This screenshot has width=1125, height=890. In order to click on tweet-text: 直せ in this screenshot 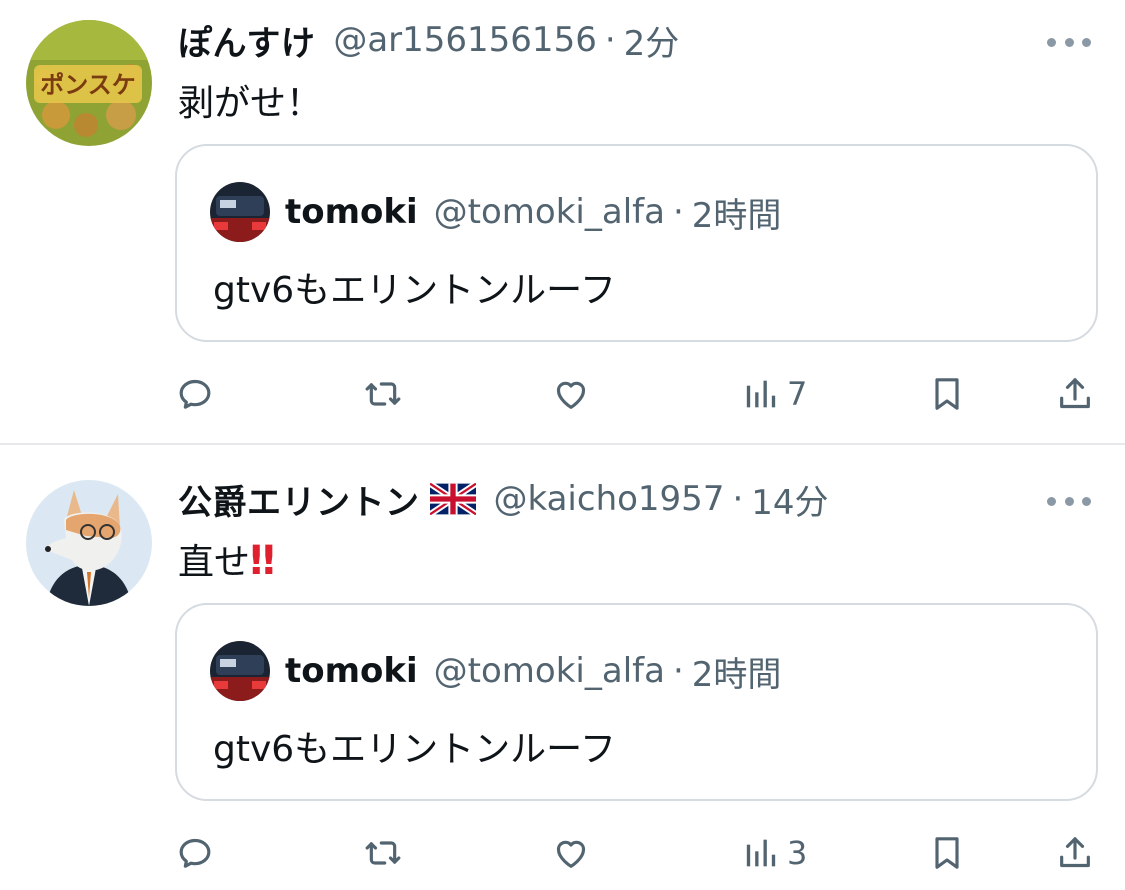, I will do `click(214, 562)`.